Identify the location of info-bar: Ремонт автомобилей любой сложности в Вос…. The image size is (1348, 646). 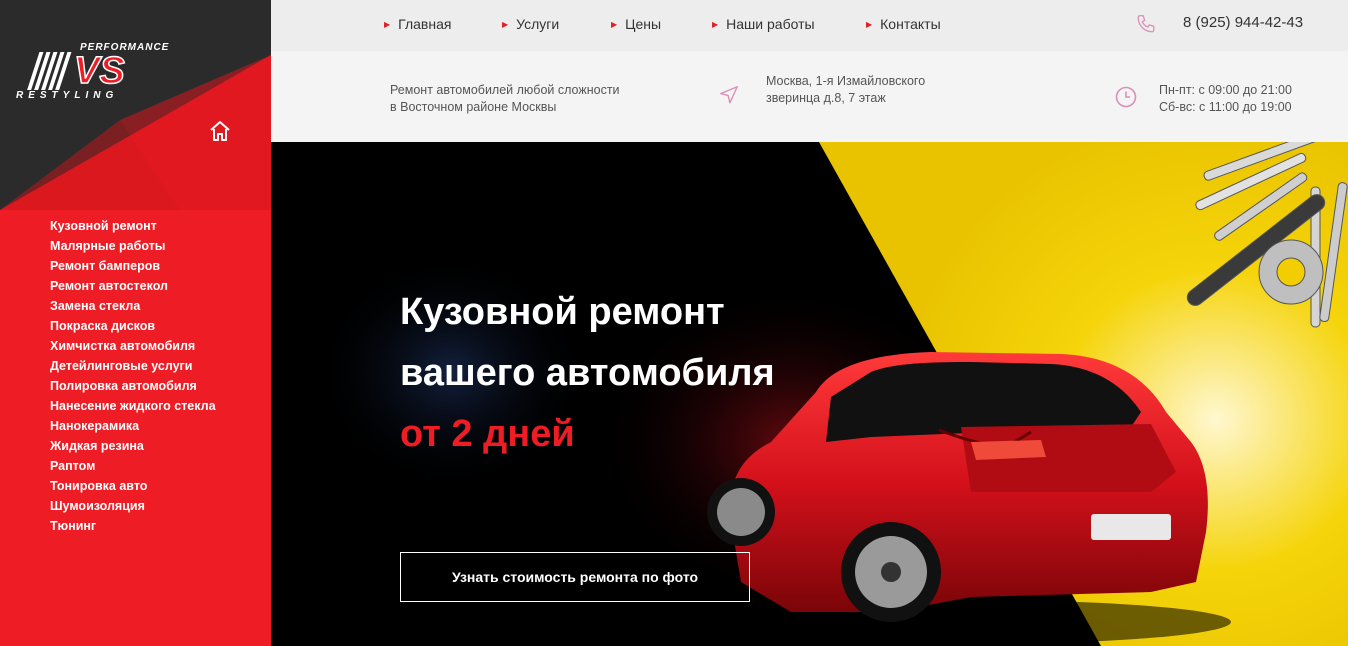
(809, 96).